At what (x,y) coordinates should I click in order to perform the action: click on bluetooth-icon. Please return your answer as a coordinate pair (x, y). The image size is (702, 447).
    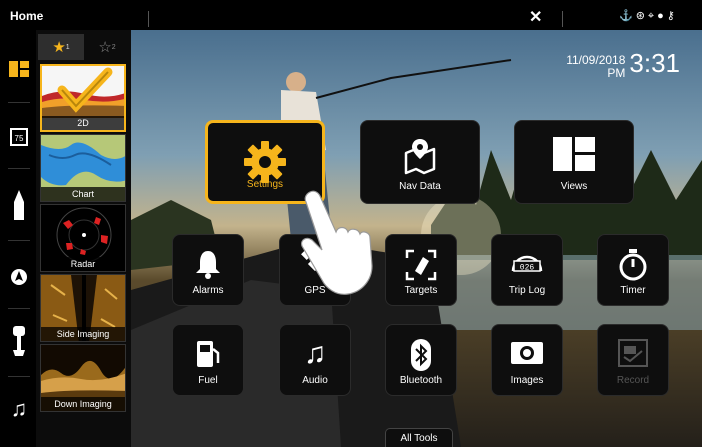
    Looking at the image, I should click on (421, 355).